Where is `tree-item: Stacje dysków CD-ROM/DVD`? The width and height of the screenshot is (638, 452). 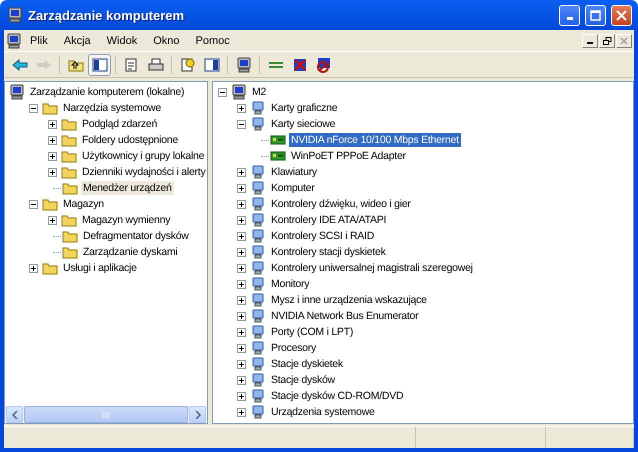 tree-item: Stacje dysków CD-ROM/DVD is located at coordinates (337, 396).